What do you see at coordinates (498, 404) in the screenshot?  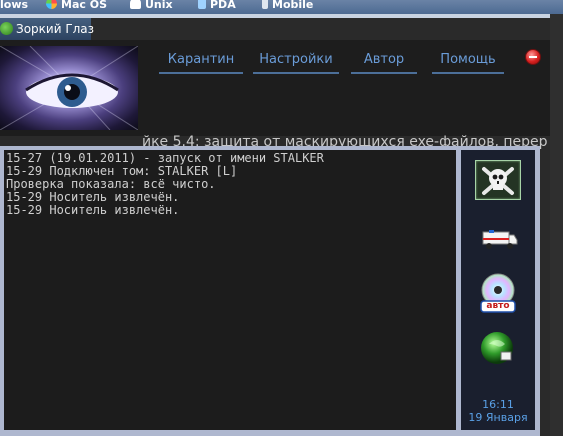 I see `clock-time: 16:11` at bounding box center [498, 404].